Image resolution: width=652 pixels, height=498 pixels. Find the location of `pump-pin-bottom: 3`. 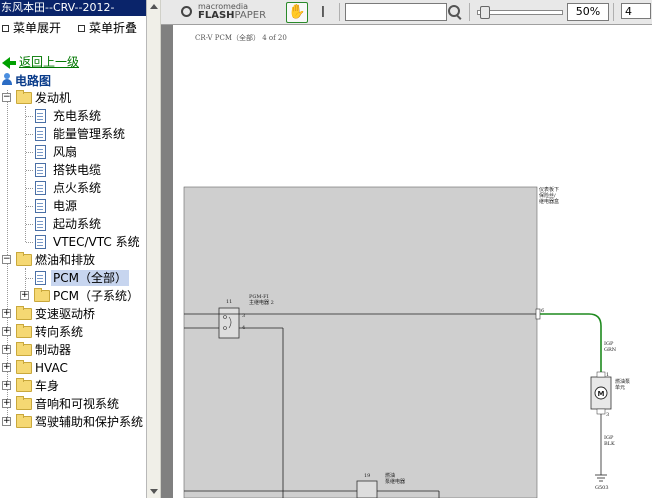

pump-pin-bottom: 3 is located at coordinates (607, 415).